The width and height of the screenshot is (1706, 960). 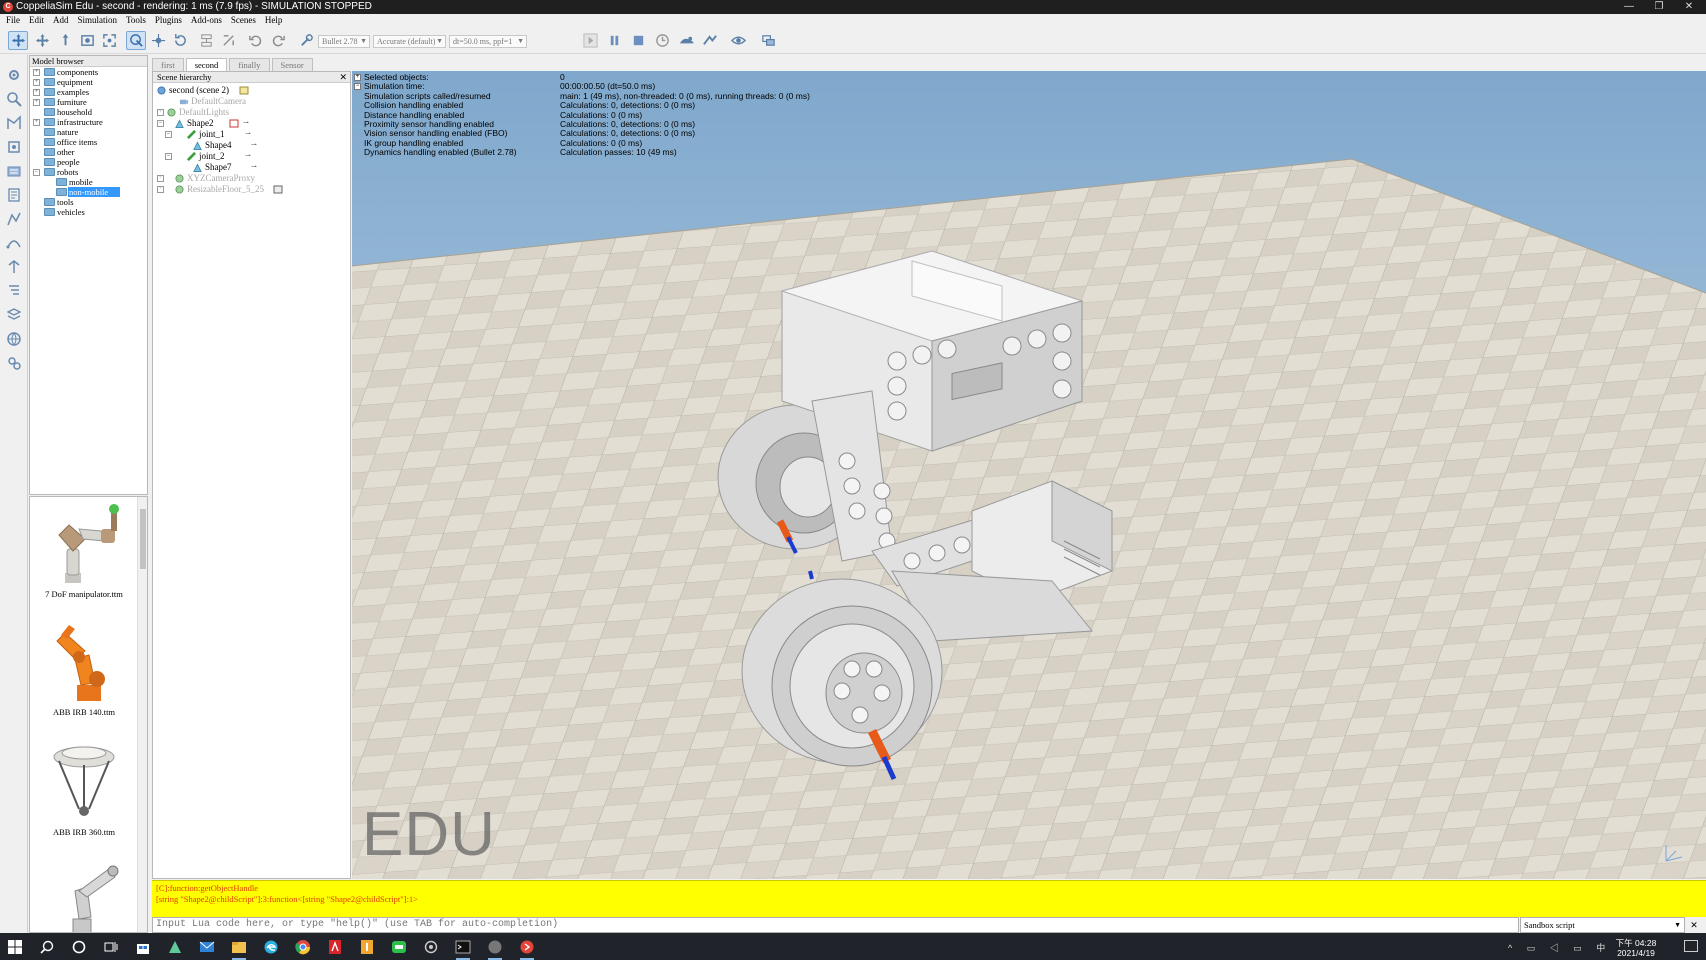 I want to click on model-folder-item: office items, so click(x=88, y=142).